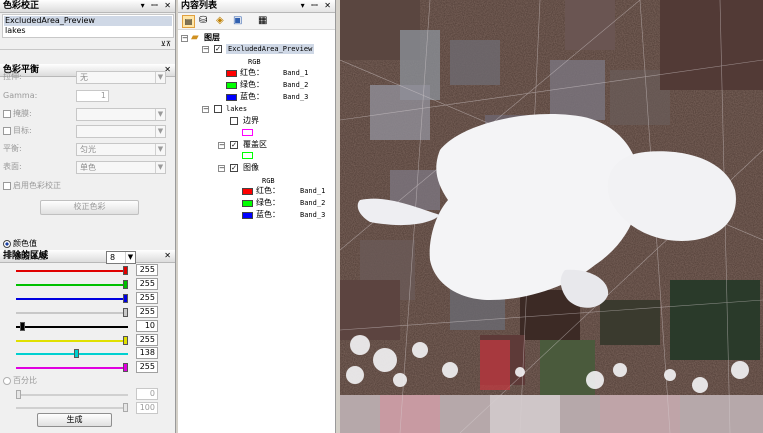 The width and height of the screenshot is (763, 433). I want to click on color-value-option: 颜色值, so click(20, 244).